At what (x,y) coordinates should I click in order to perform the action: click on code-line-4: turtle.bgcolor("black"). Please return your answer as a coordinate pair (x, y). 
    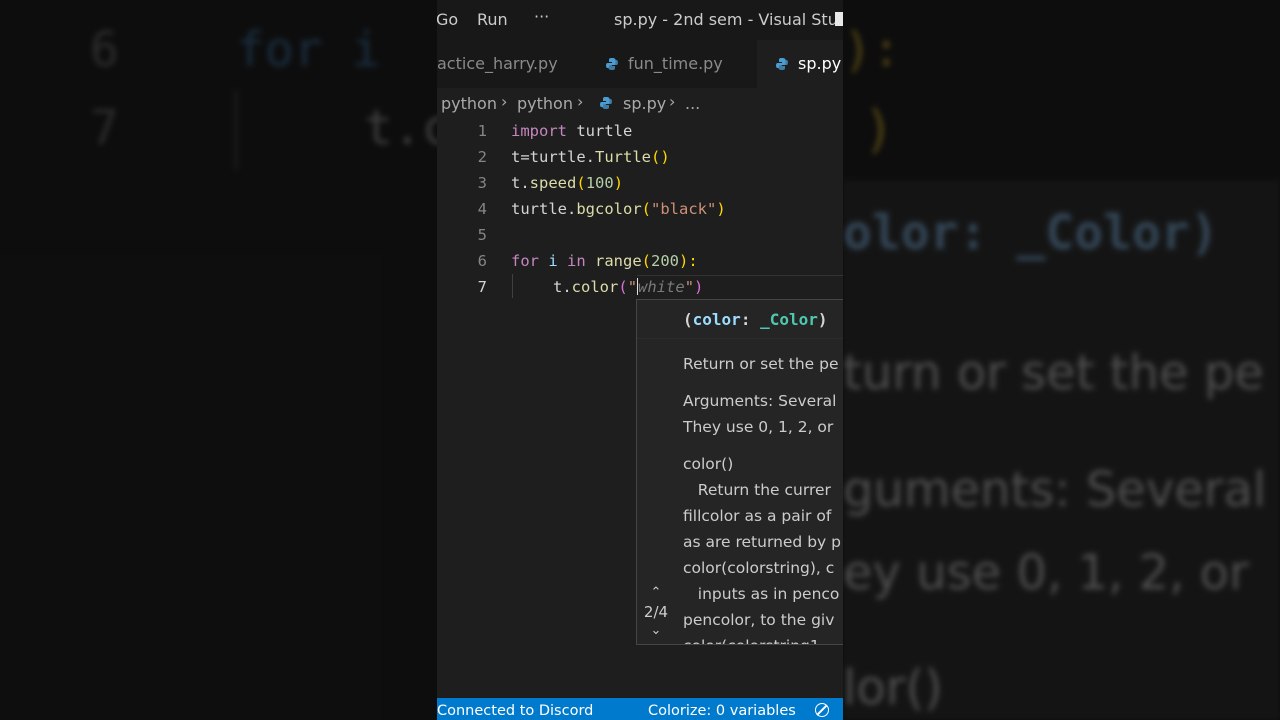
    Looking at the image, I should click on (618, 209).